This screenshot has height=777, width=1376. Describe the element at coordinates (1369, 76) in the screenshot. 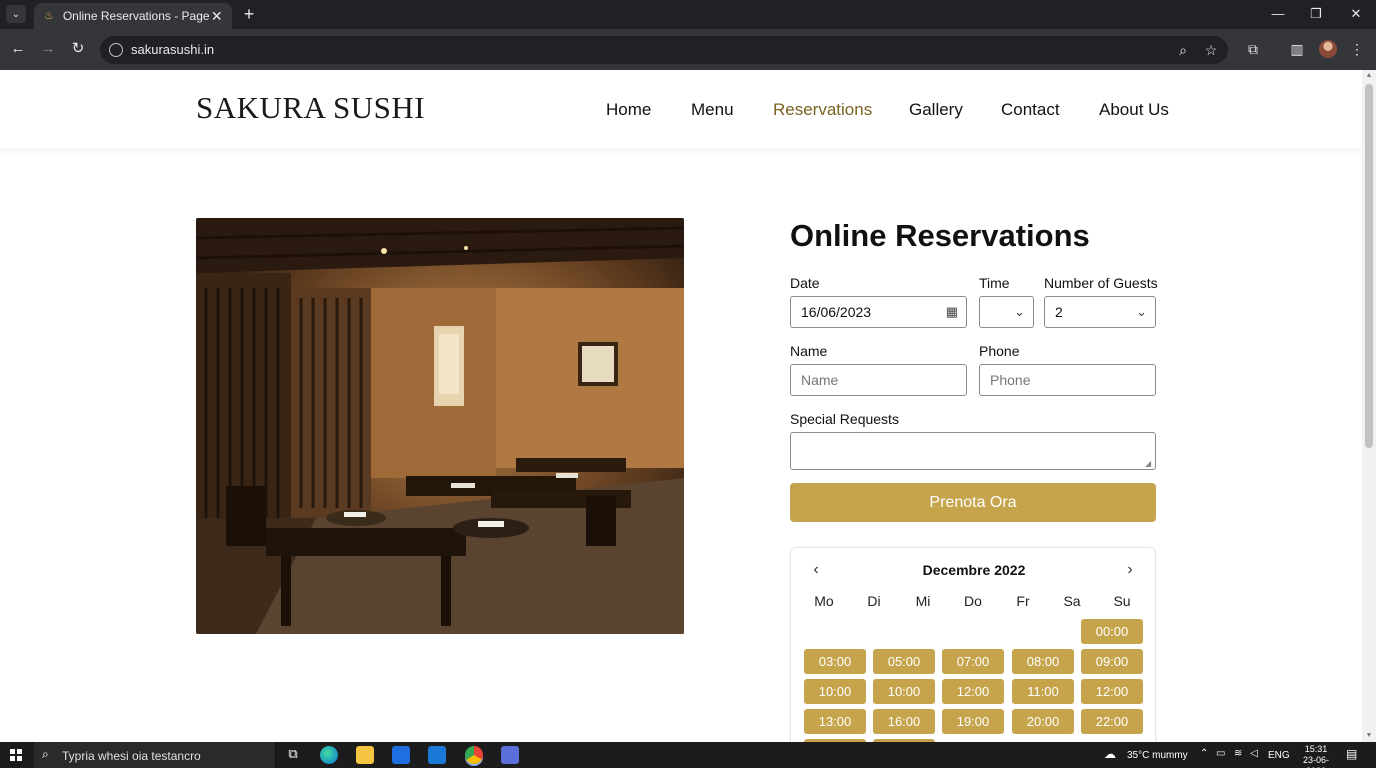

I see `scroll-up-icon: ▲` at that location.